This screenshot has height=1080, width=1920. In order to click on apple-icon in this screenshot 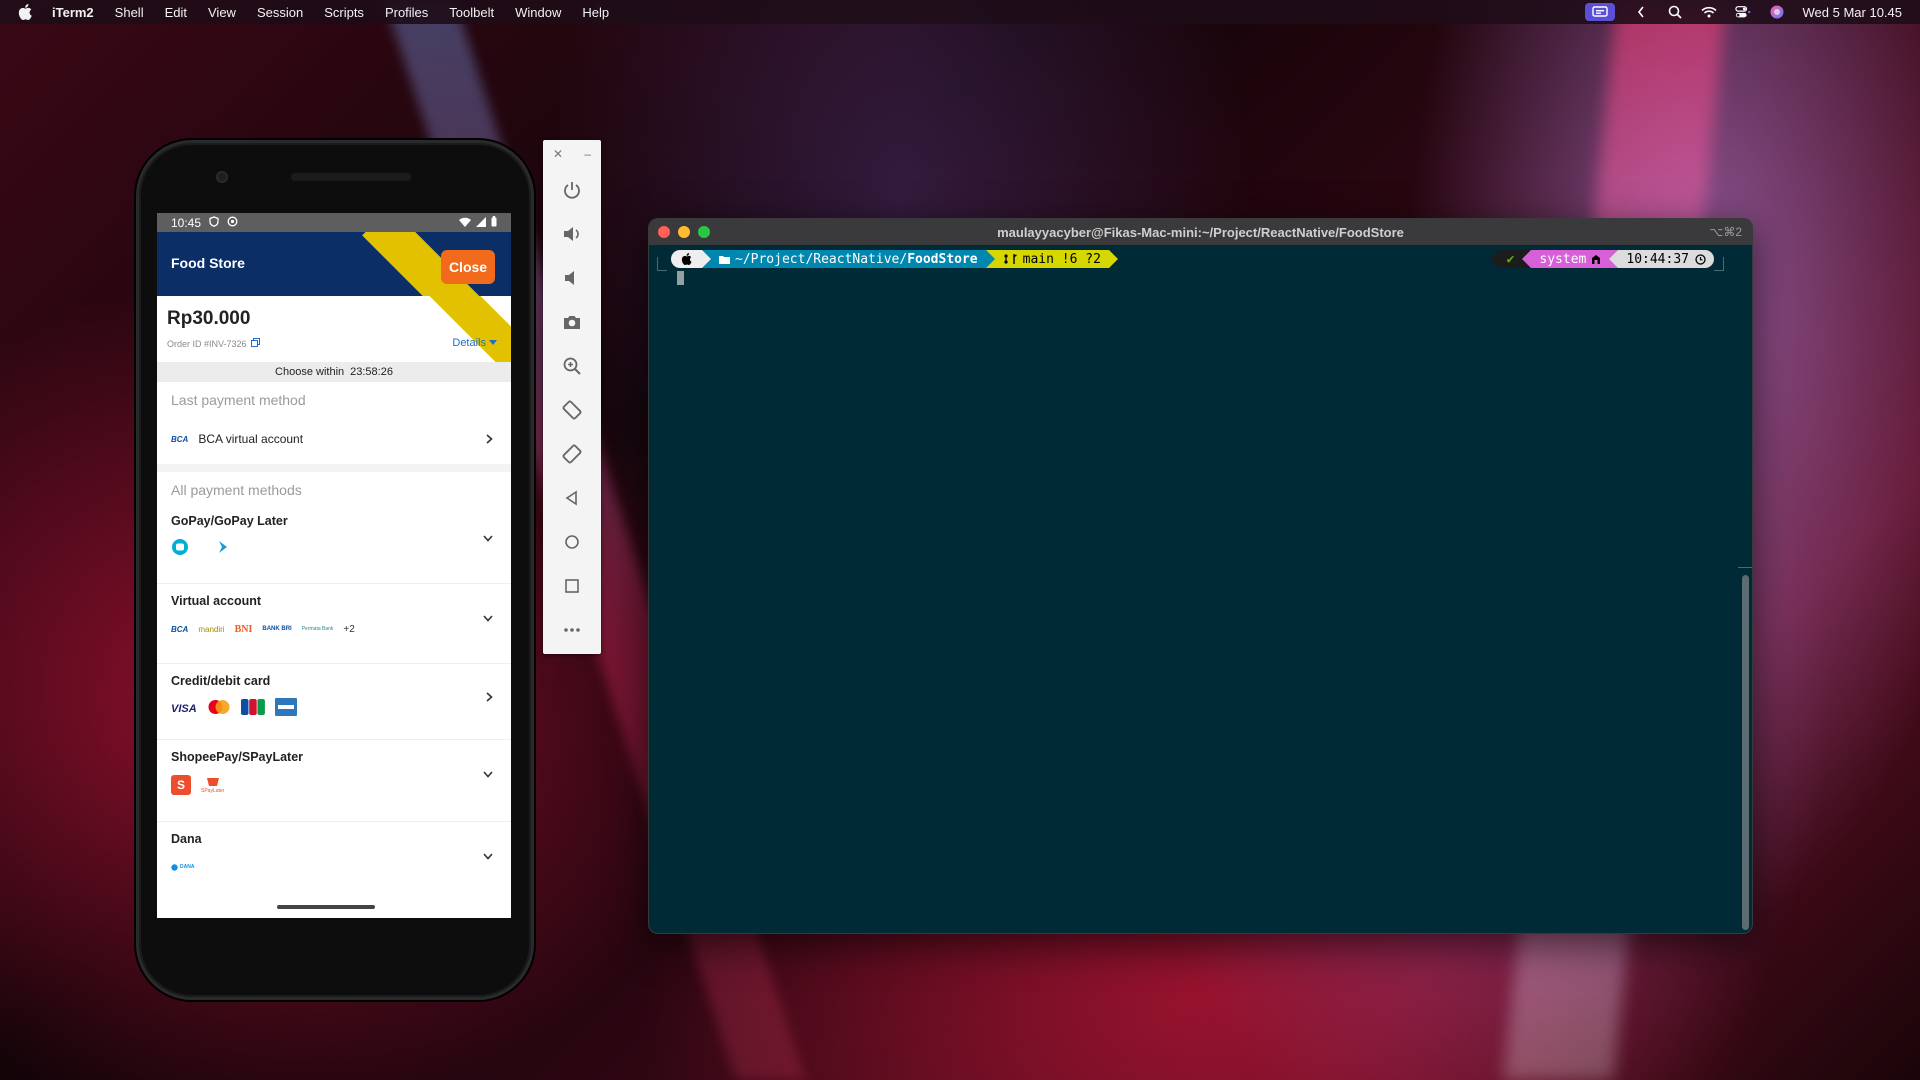, I will do `click(686, 259)`.